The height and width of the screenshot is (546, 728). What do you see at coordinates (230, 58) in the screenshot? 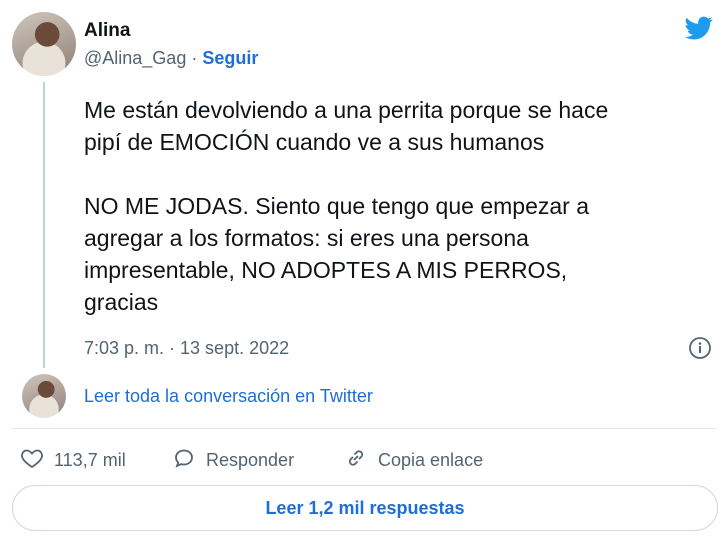
I see `follow-button: Seguir` at bounding box center [230, 58].